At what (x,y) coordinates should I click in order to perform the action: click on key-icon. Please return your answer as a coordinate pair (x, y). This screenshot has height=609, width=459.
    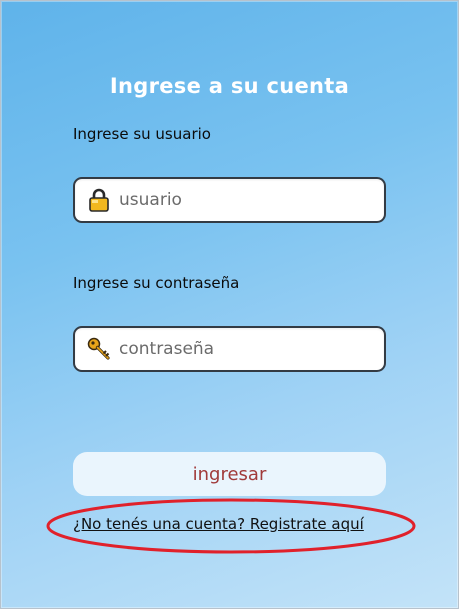
    Looking at the image, I should click on (99, 349).